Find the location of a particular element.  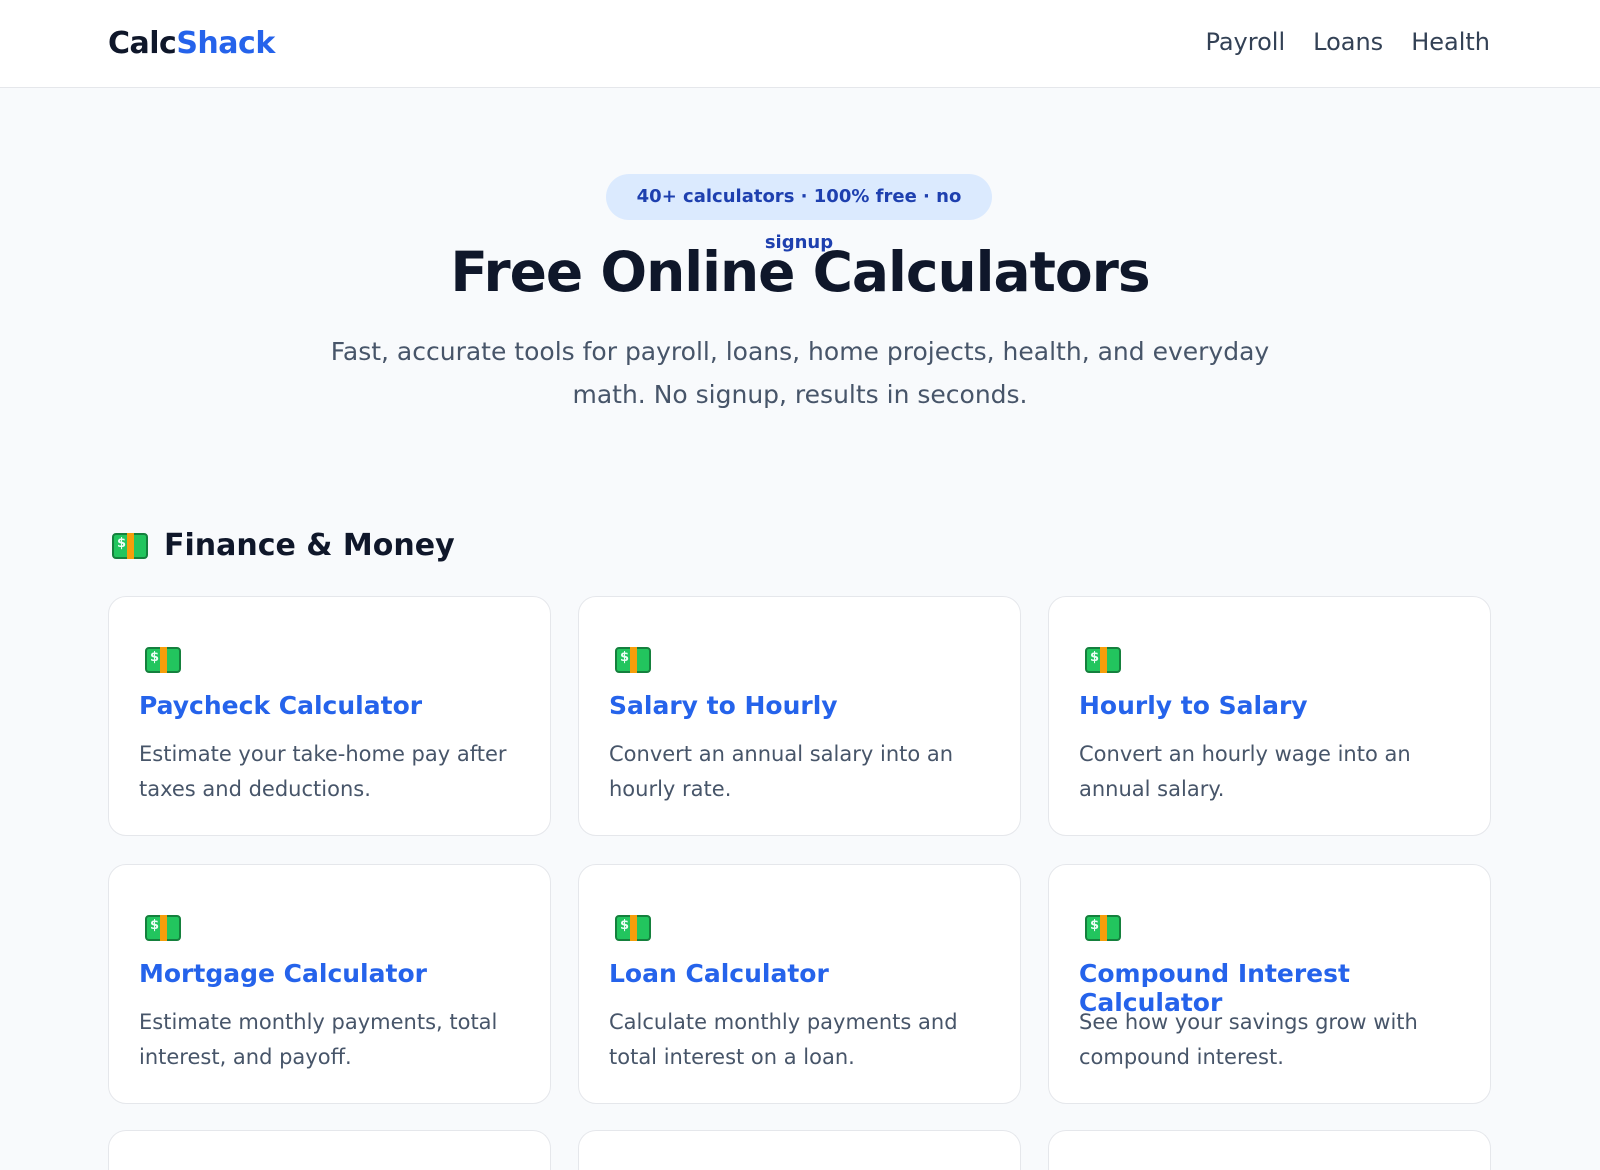

nav-link-health: Health is located at coordinates (1450, 42).